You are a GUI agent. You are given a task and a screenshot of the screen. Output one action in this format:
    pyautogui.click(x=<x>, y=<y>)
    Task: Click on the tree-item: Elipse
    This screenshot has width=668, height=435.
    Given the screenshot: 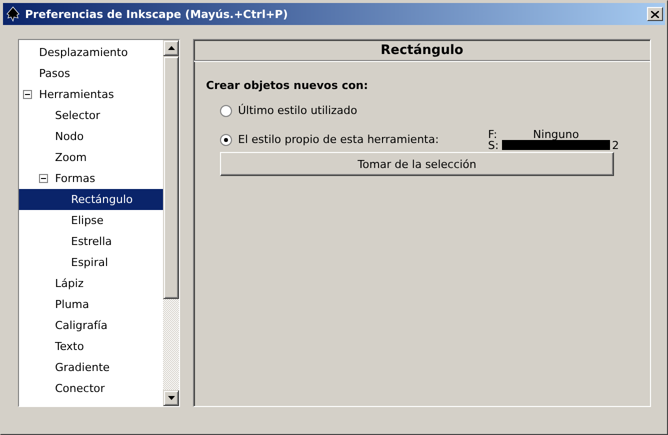 What is the action you would take?
    pyautogui.click(x=91, y=220)
    